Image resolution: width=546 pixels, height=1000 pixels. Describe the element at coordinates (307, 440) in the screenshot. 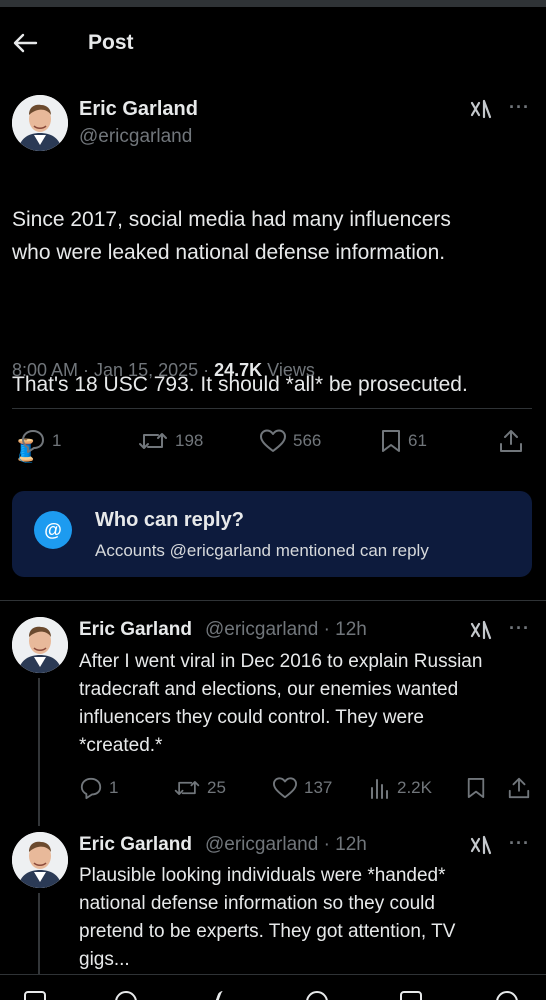

I see `like-count: 566` at that location.